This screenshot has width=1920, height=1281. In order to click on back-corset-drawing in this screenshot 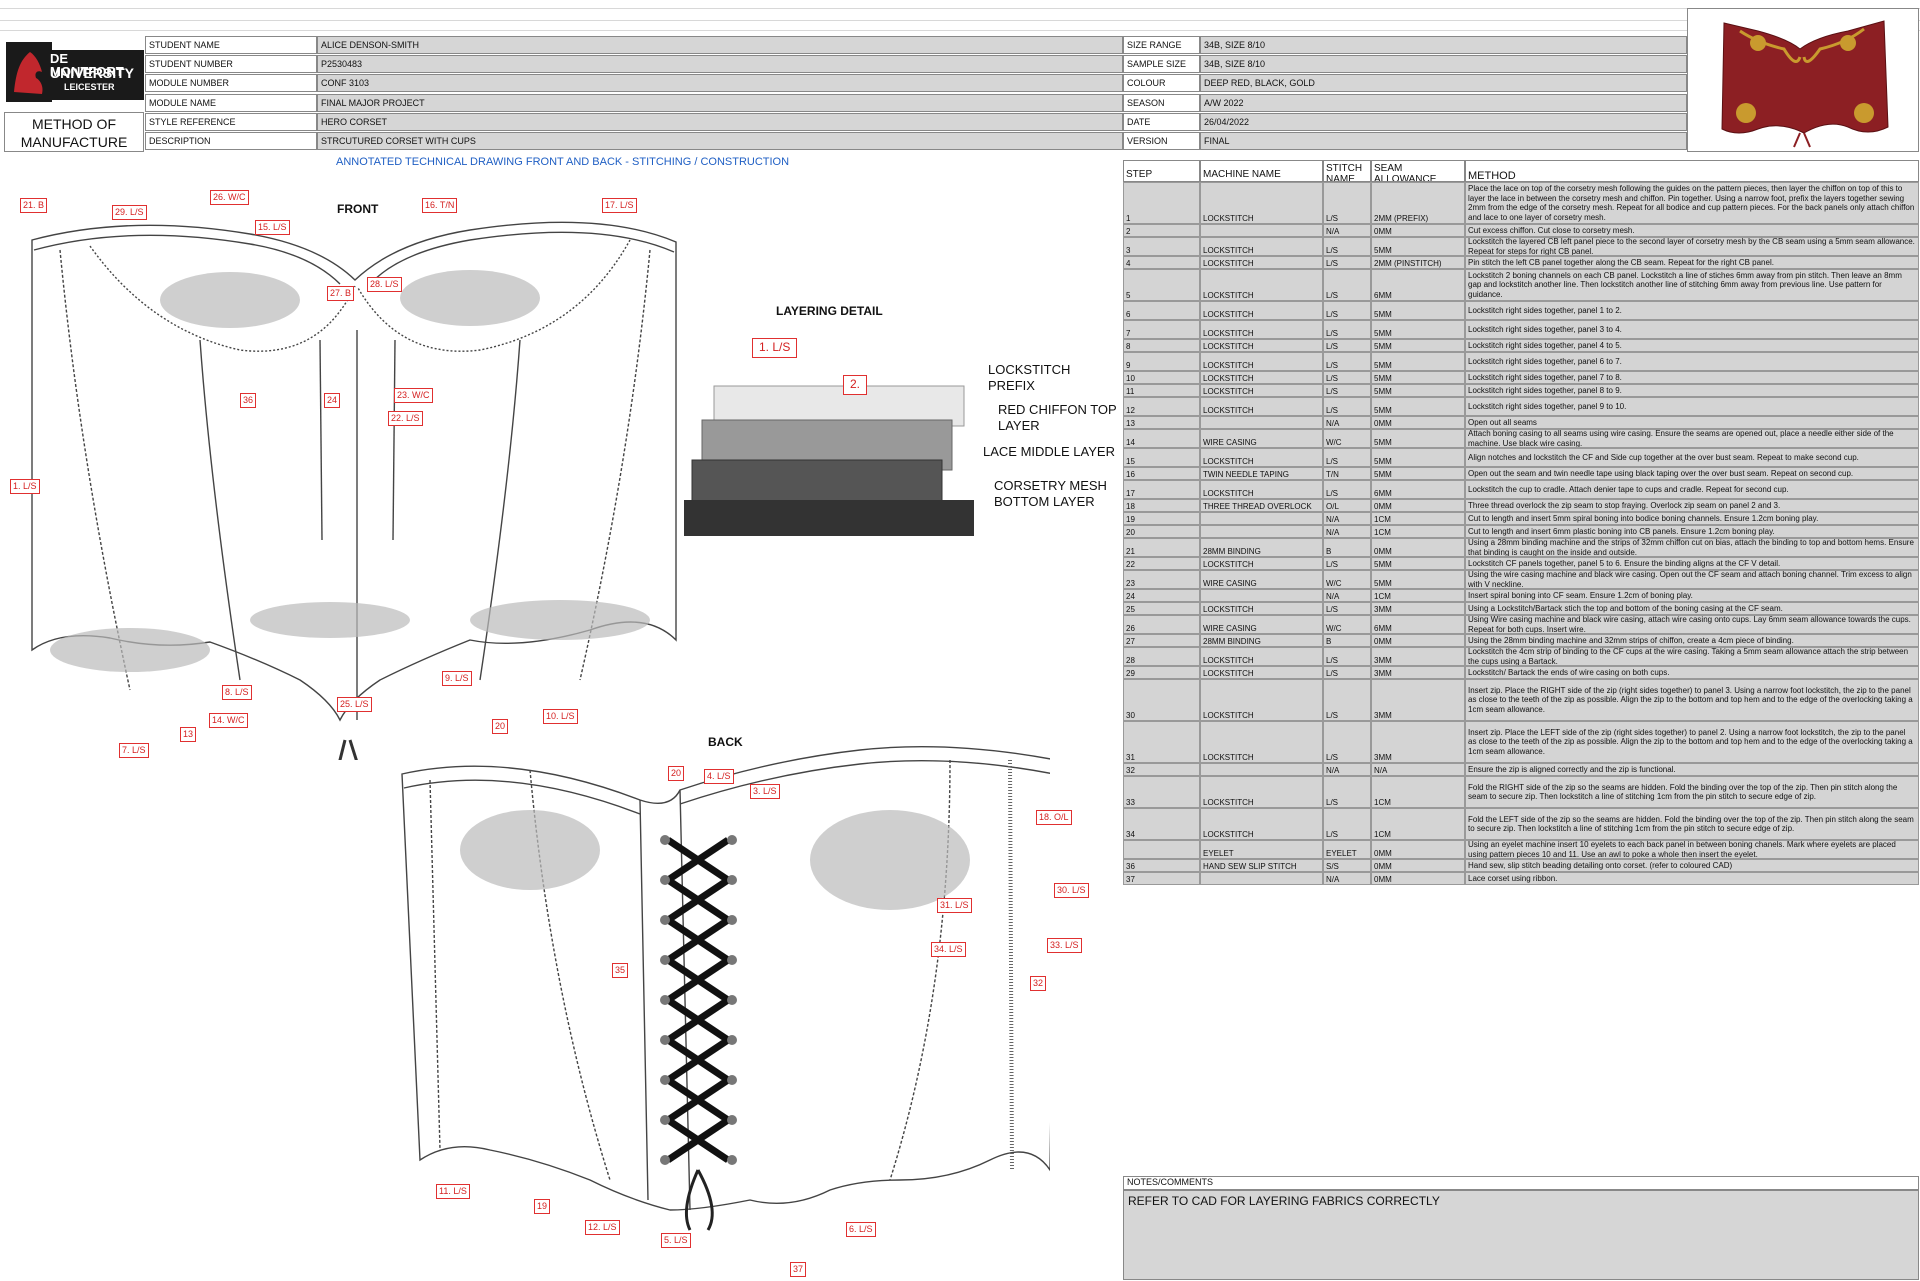, I will do `click(725, 988)`.